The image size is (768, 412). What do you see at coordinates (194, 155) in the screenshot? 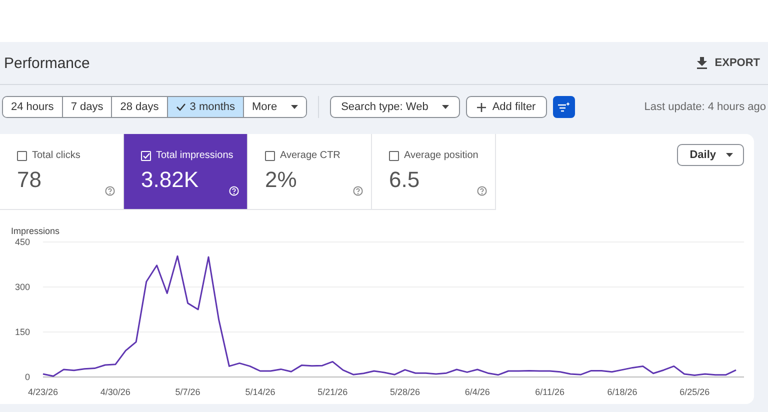
I see `metric-label: Total impressions` at bounding box center [194, 155].